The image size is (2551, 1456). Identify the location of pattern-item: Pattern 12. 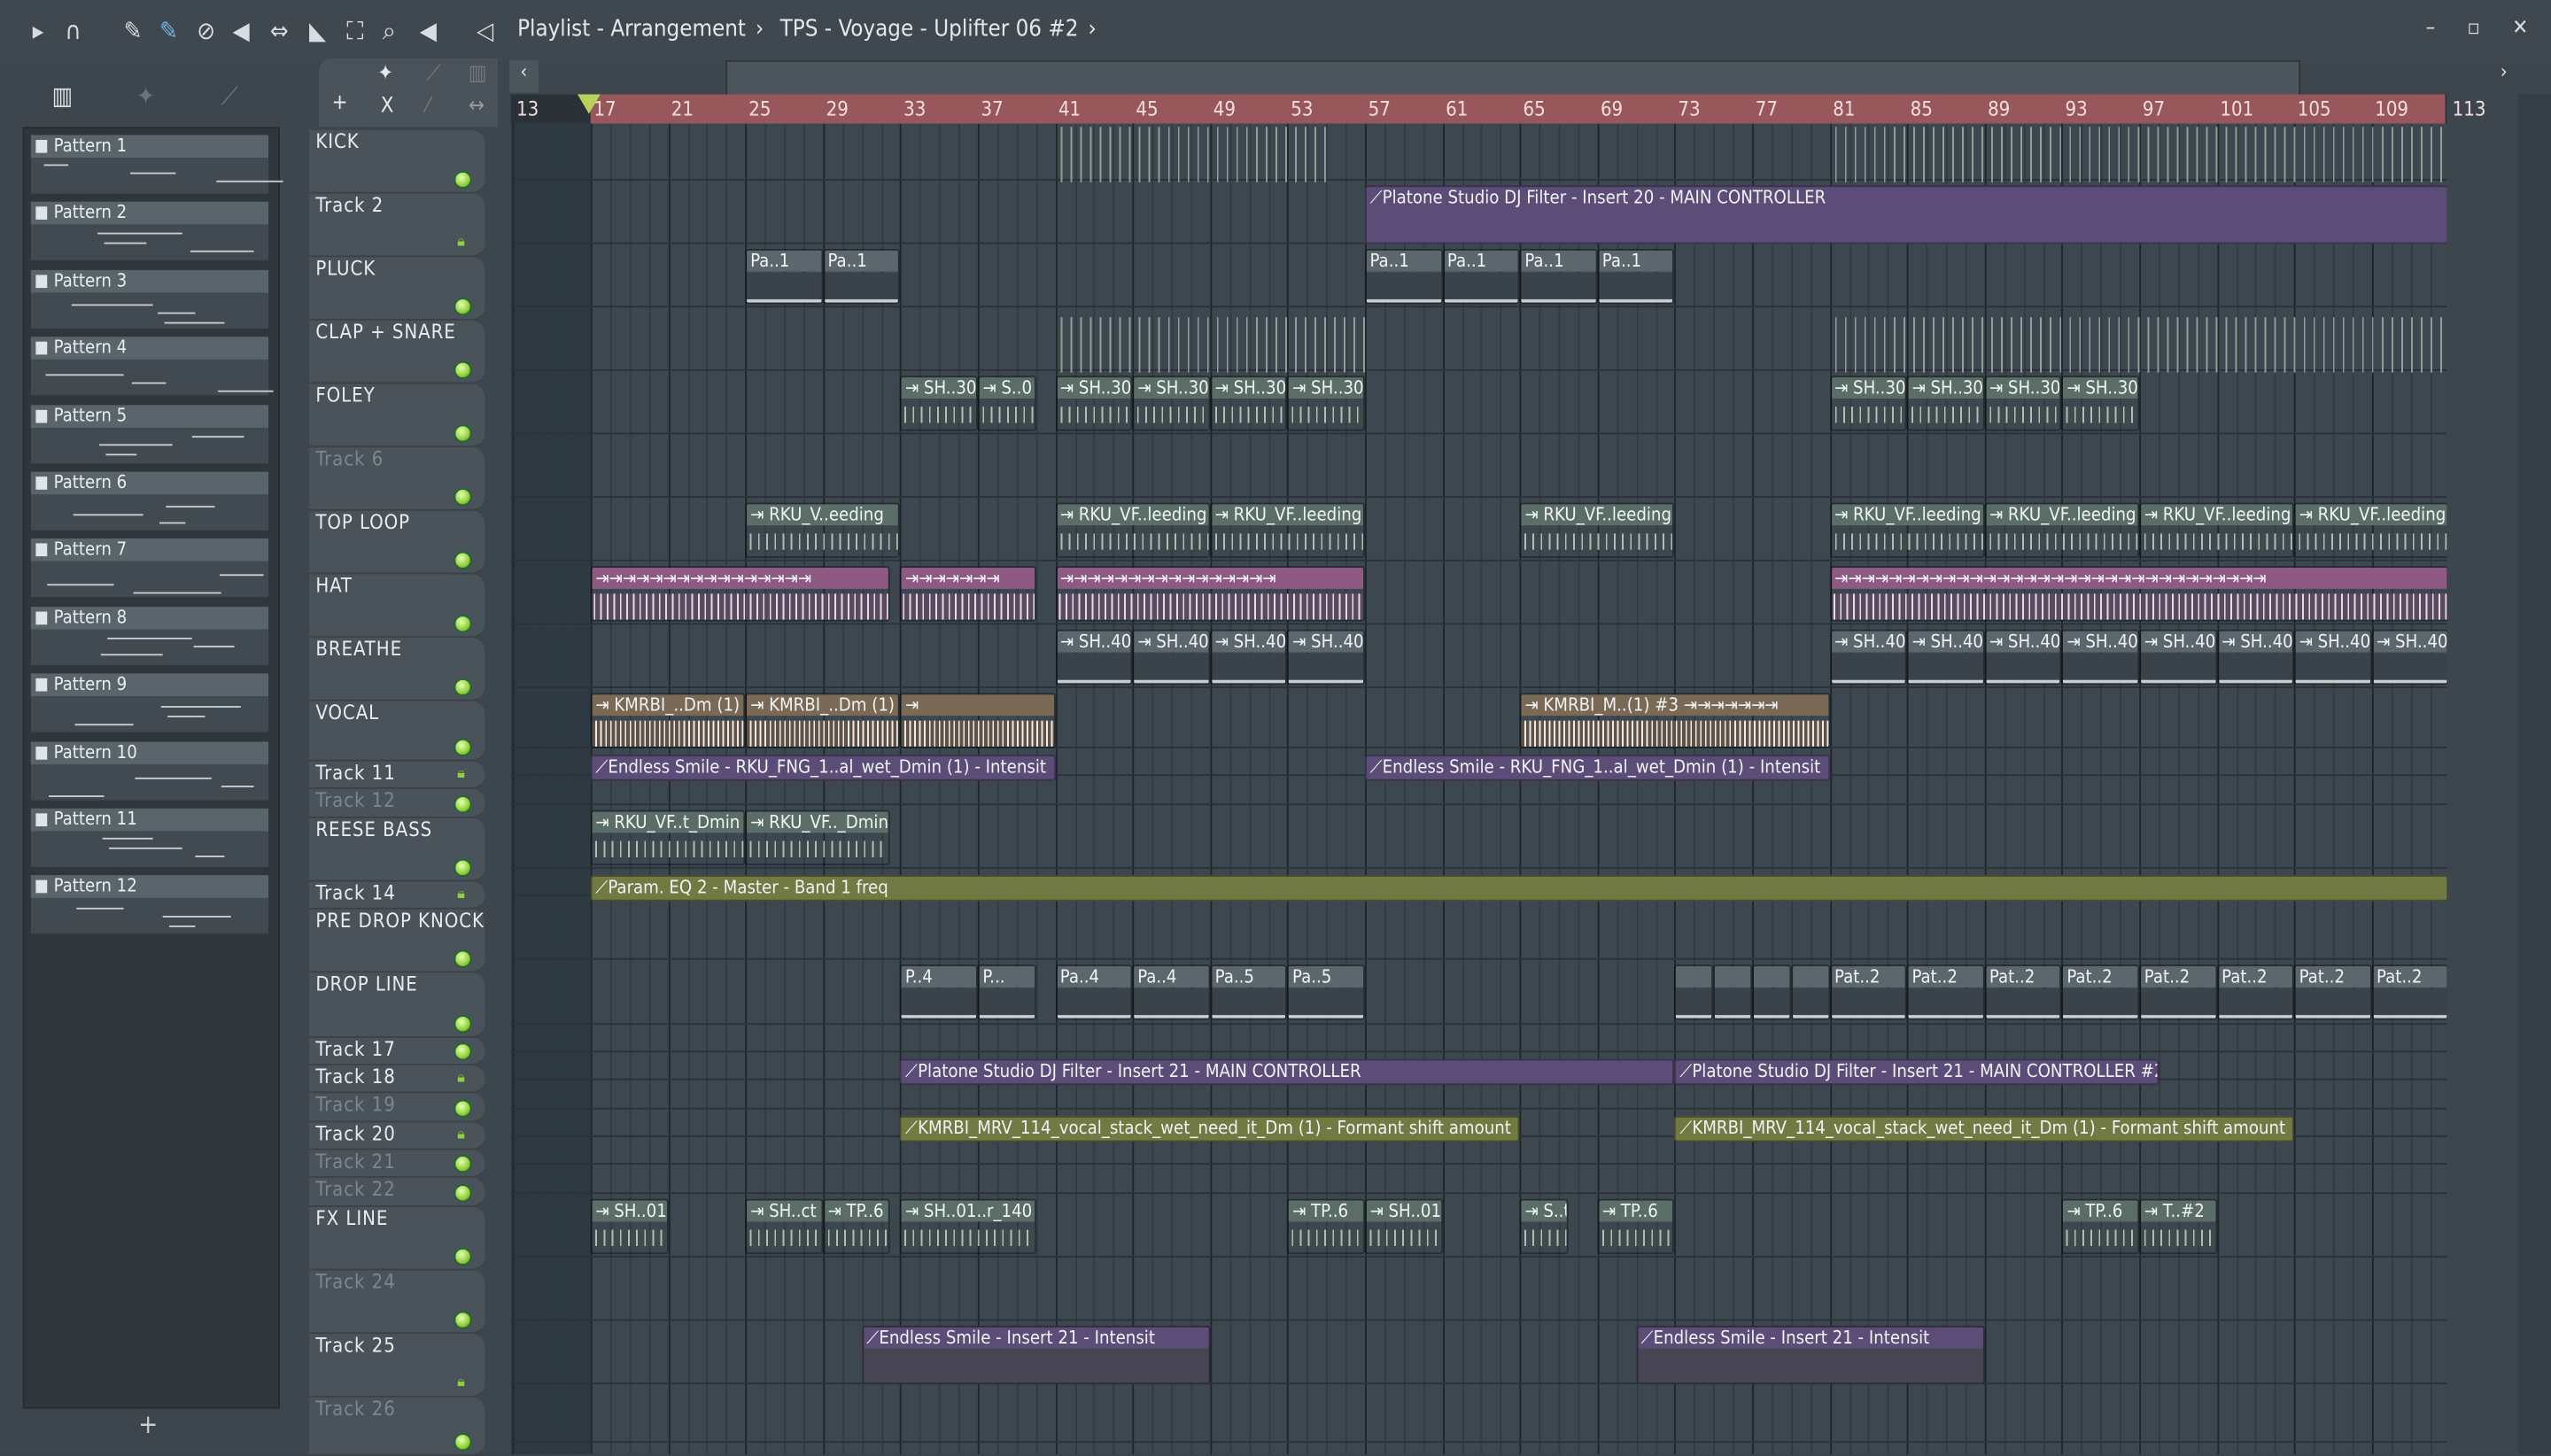
(149, 906).